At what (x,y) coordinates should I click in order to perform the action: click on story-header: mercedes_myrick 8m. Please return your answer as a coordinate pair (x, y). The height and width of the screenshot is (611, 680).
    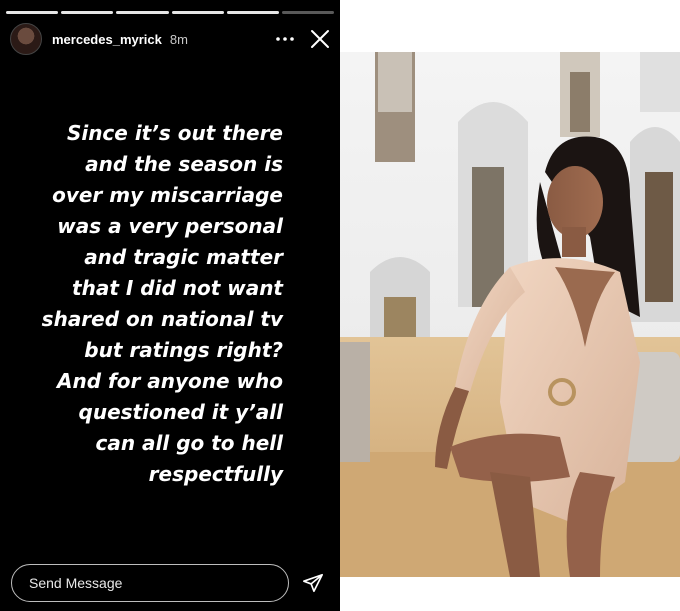
    Looking at the image, I should click on (171, 39).